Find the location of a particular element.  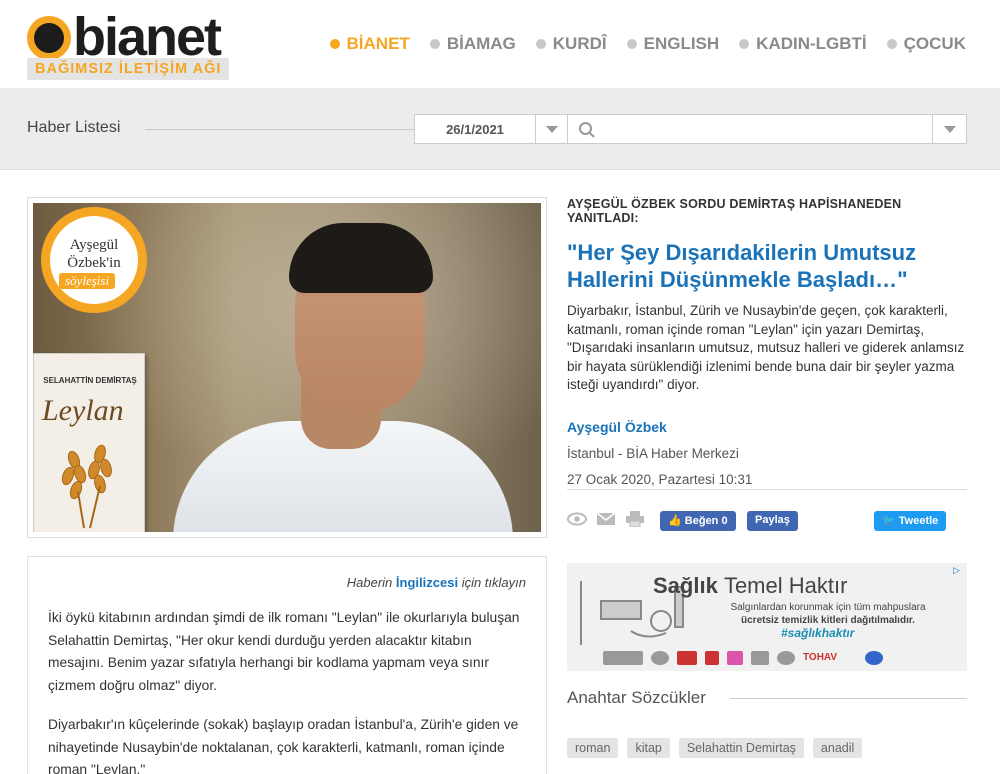

search-dropdown-button is located at coordinates (949, 129).